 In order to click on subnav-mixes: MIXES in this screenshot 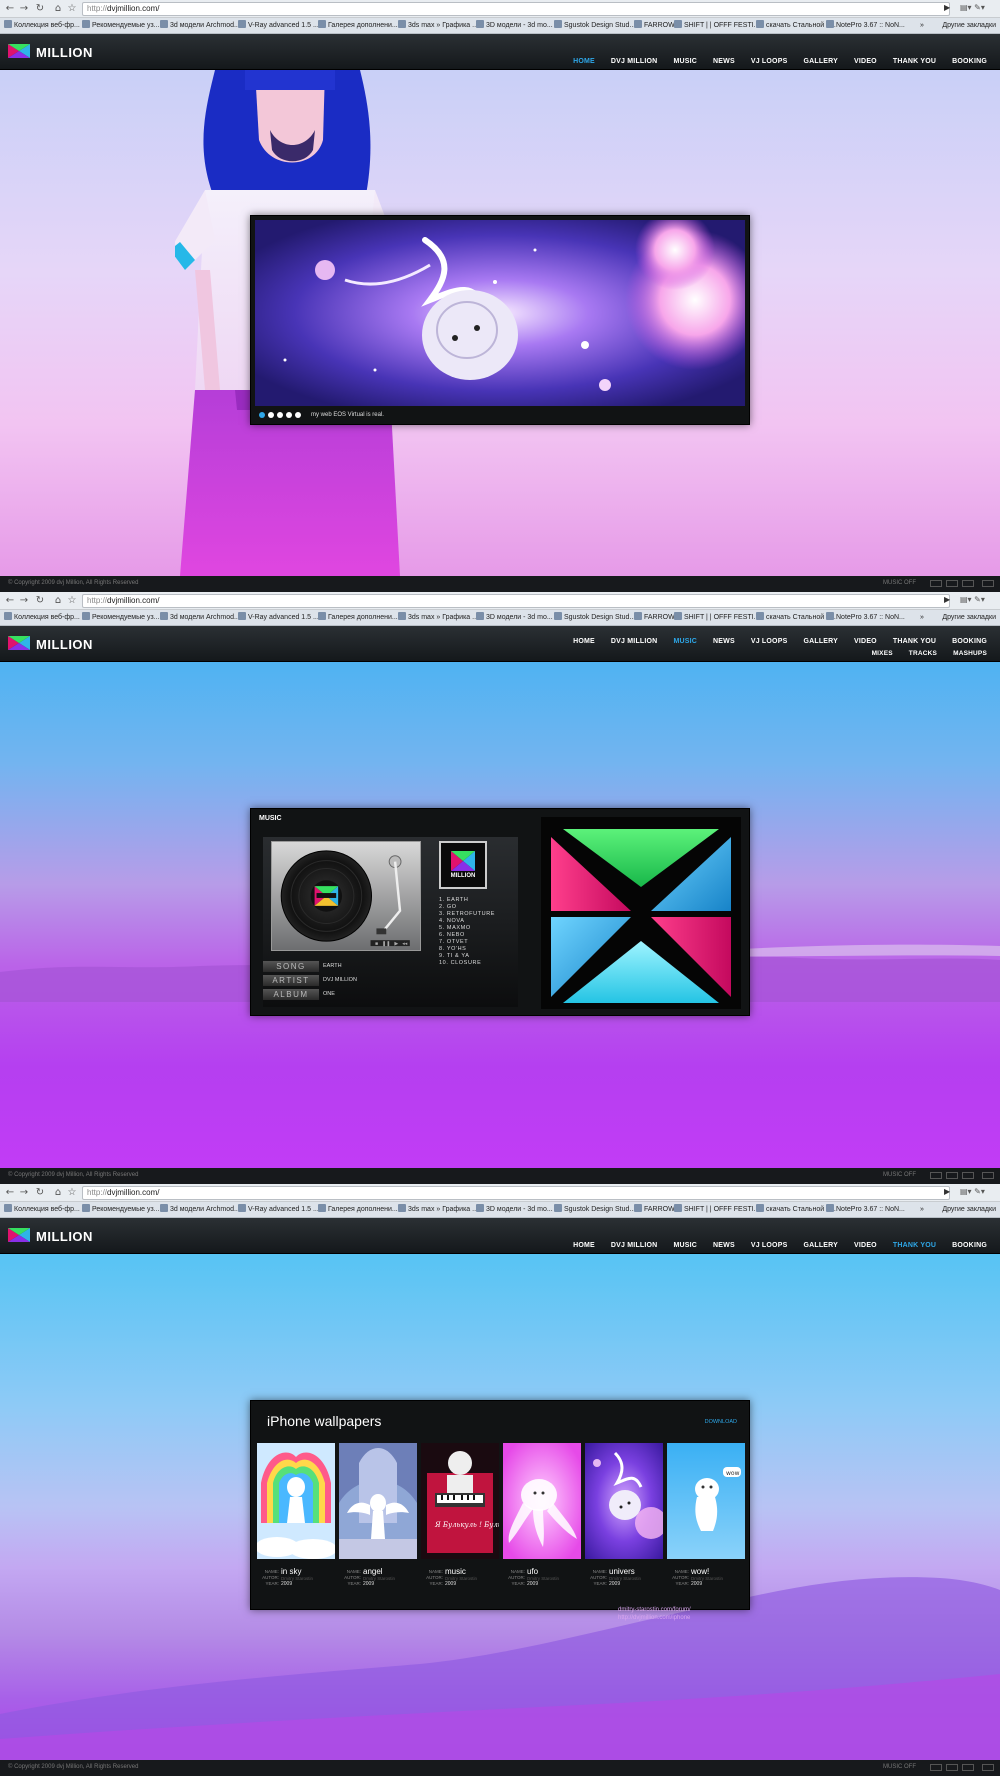, I will do `click(882, 653)`.